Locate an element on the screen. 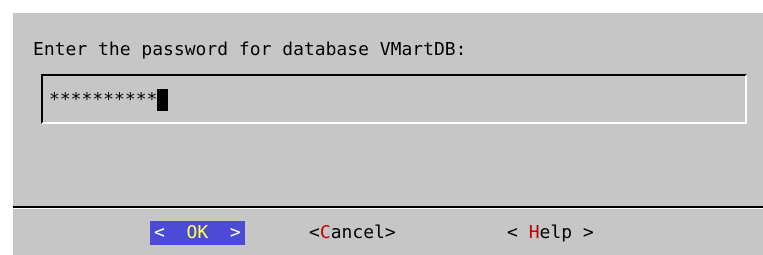 This screenshot has width=763, height=255. cancel-hotkey: C is located at coordinates (325, 232).